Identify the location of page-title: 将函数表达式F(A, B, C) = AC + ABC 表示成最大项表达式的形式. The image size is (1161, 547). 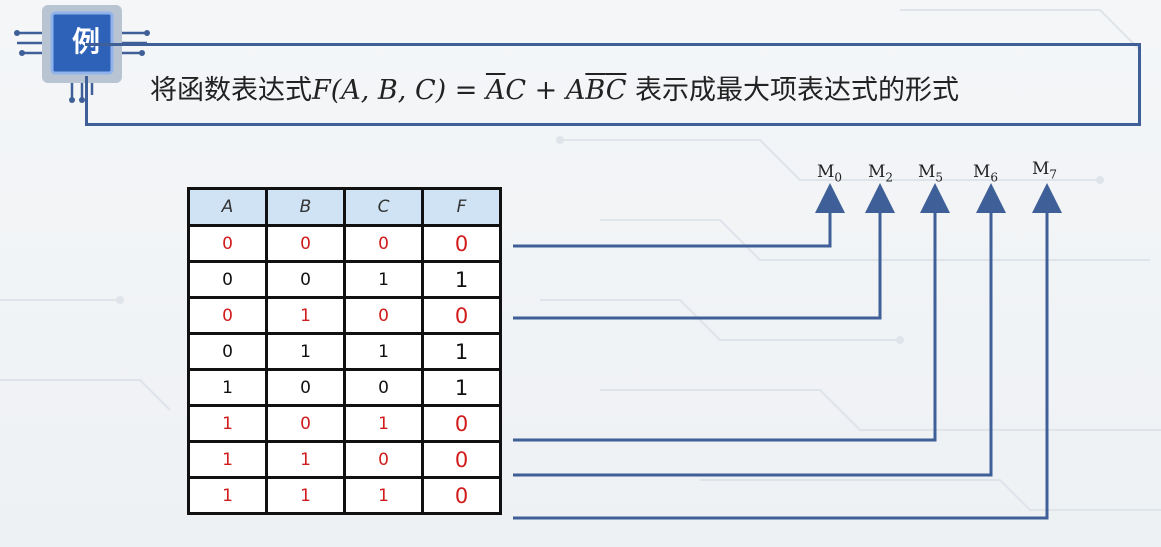
(554, 87).